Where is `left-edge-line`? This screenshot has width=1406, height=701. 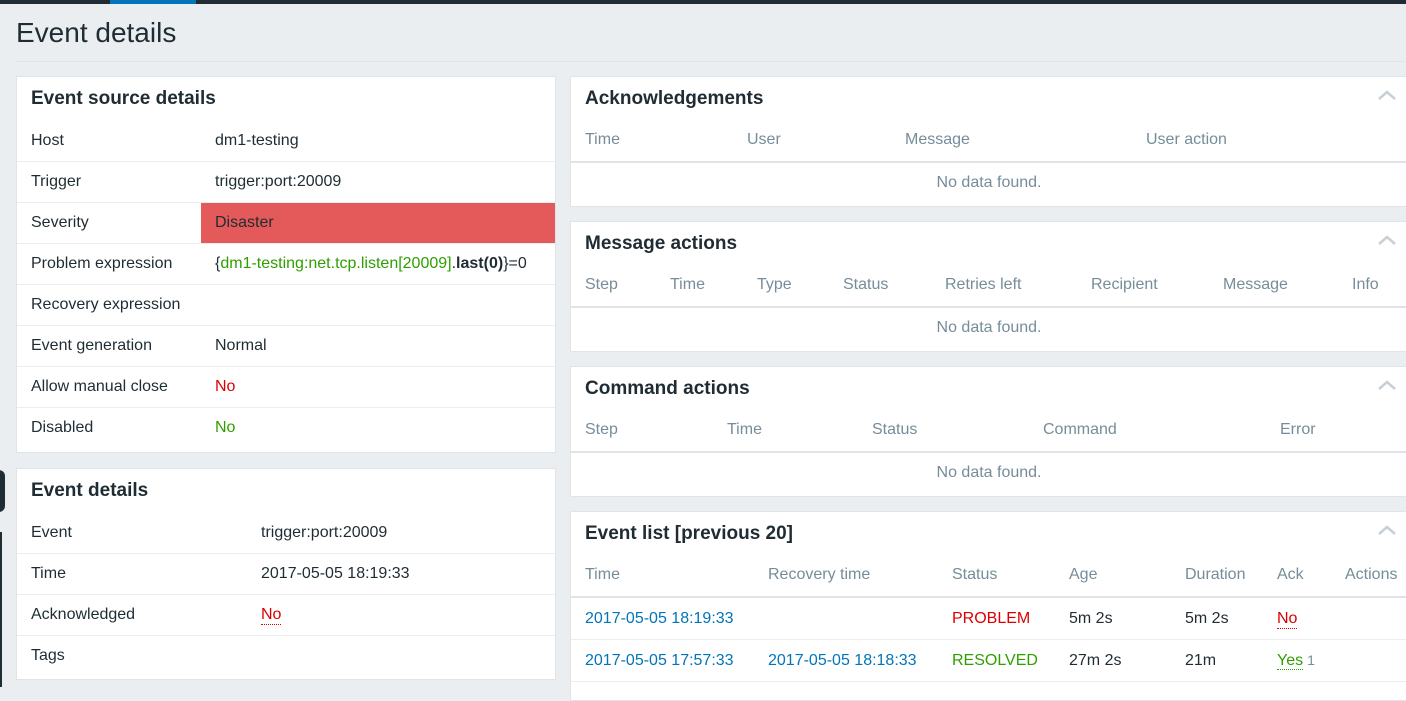
left-edge-line is located at coordinates (1, 609).